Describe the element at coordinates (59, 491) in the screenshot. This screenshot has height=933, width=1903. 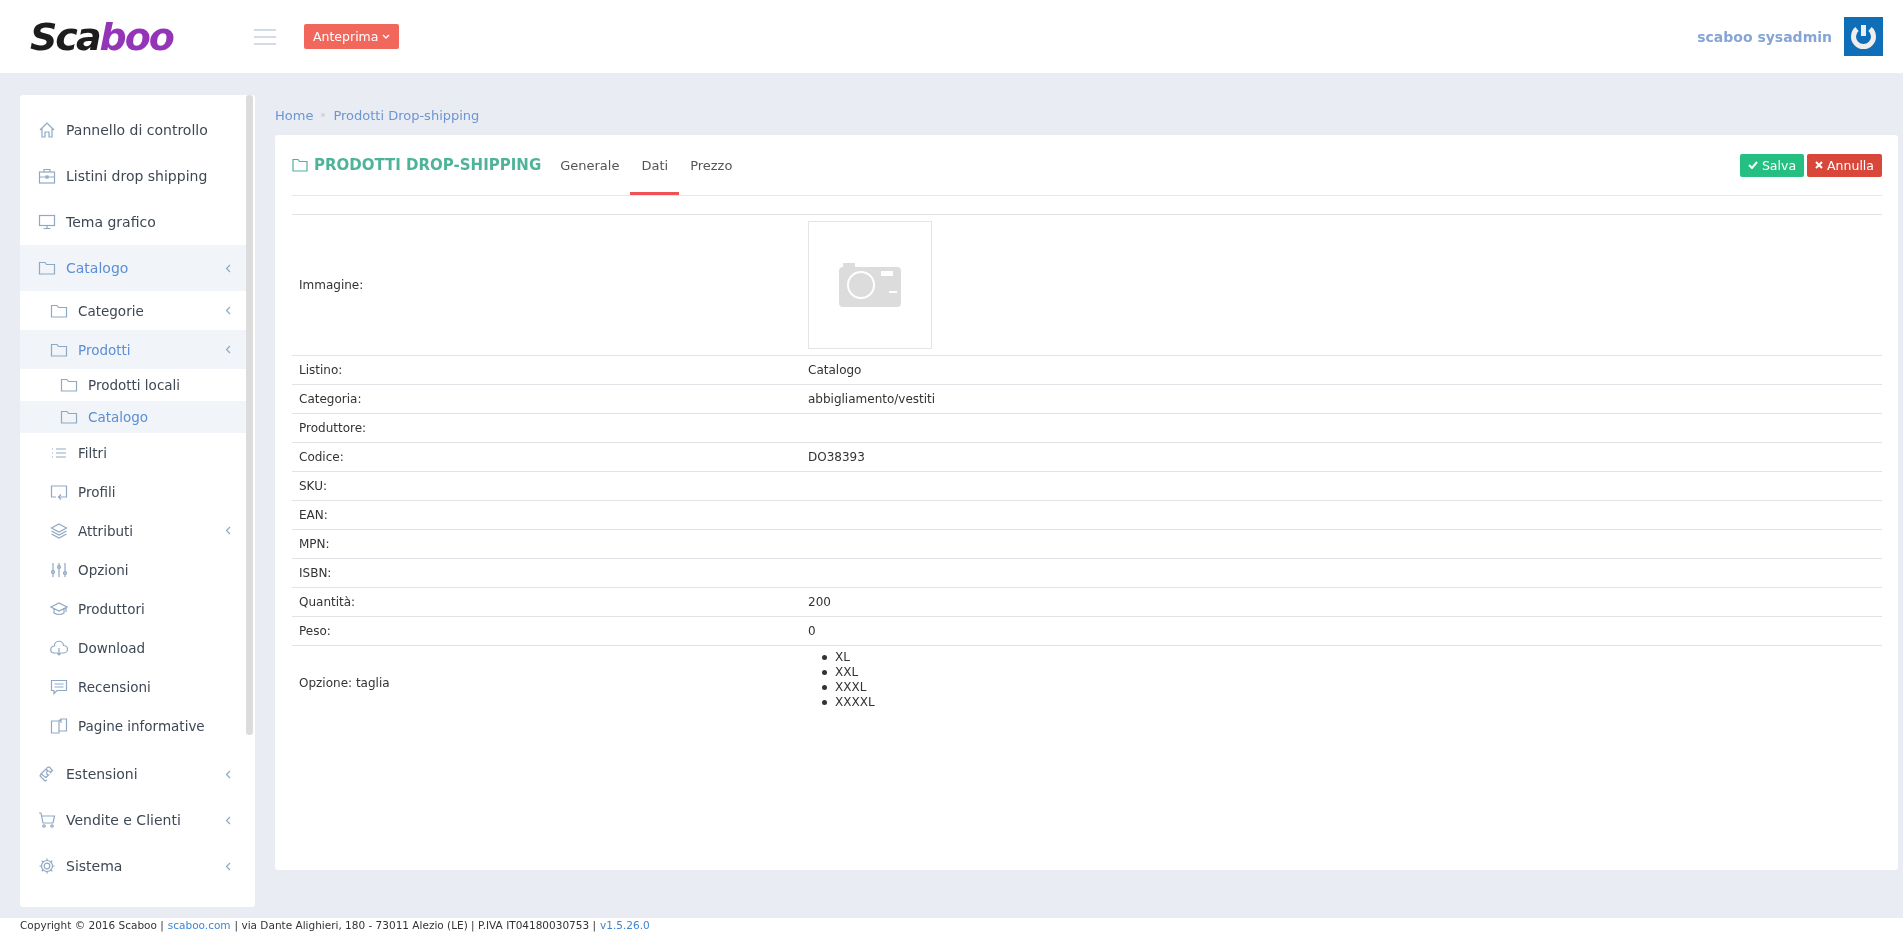
I see `screen-return-icon` at that location.